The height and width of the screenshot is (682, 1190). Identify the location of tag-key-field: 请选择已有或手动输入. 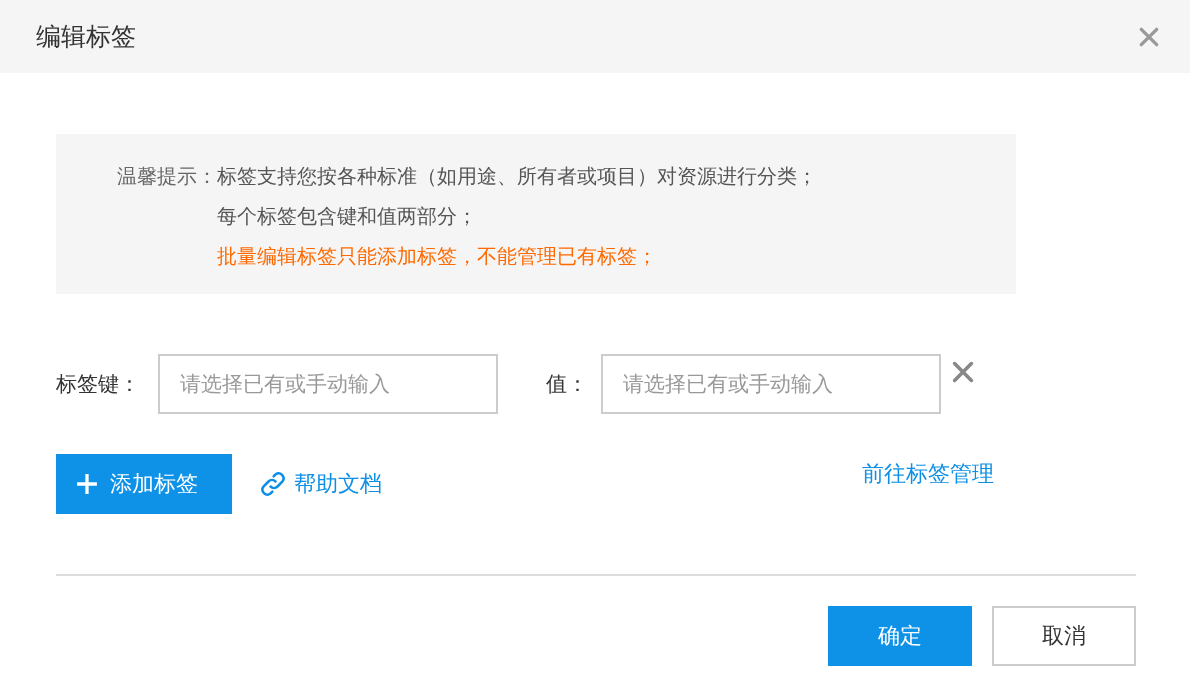
(328, 384).